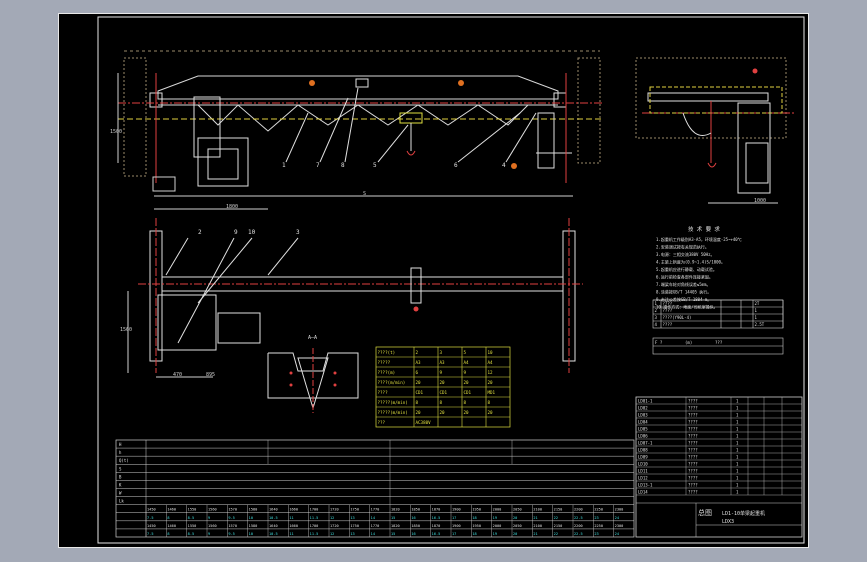 The height and width of the screenshot is (562, 867). I want to click on bottom-table-cell: 7.5, so click(150, 534).